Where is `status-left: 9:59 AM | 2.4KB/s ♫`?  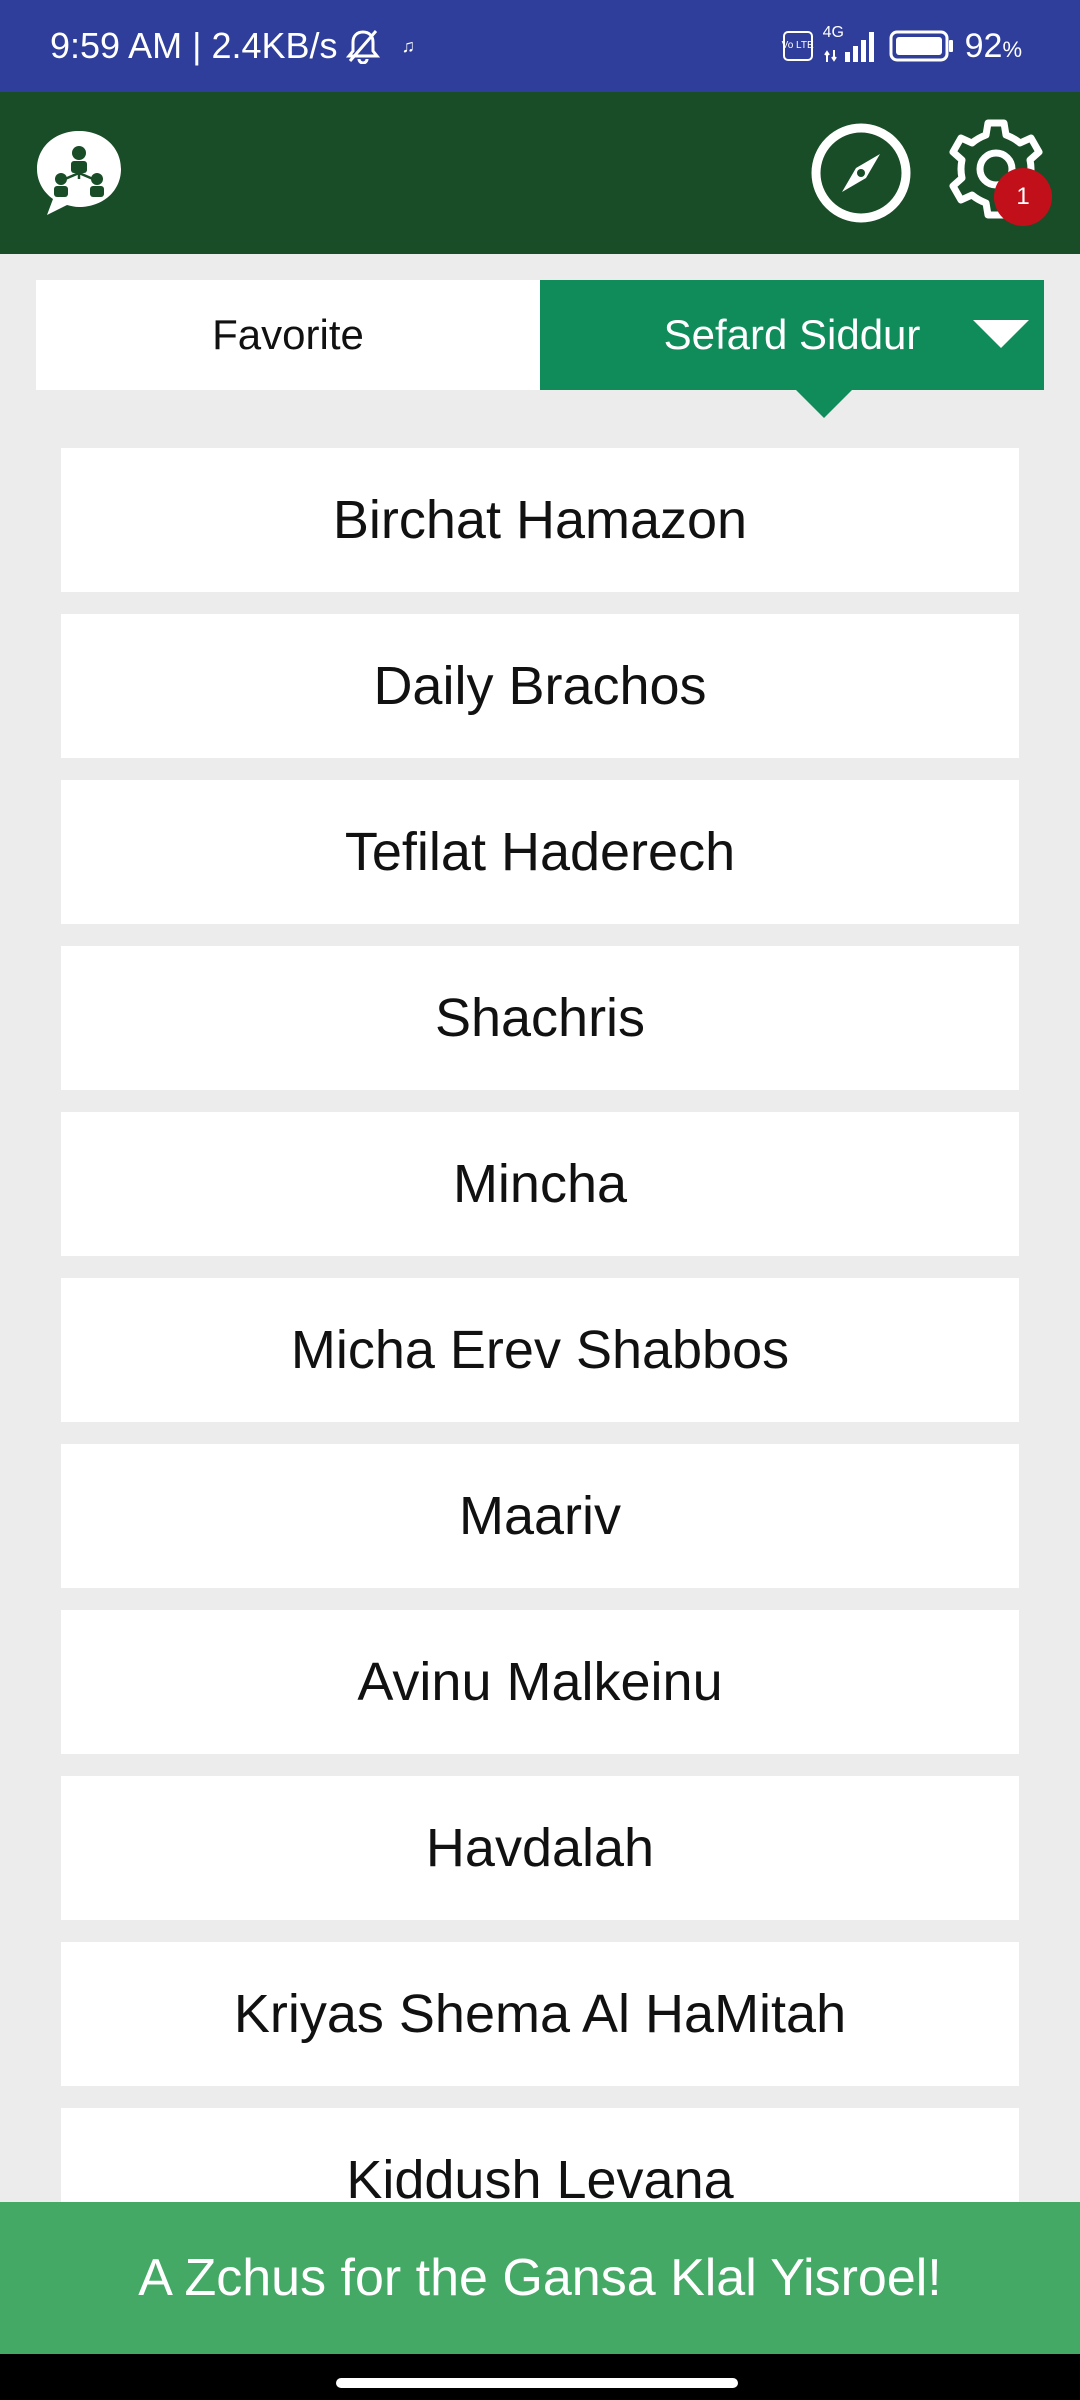
status-left: 9:59 AM | 2.4KB/s ♫ is located at coordinates (232, 46).